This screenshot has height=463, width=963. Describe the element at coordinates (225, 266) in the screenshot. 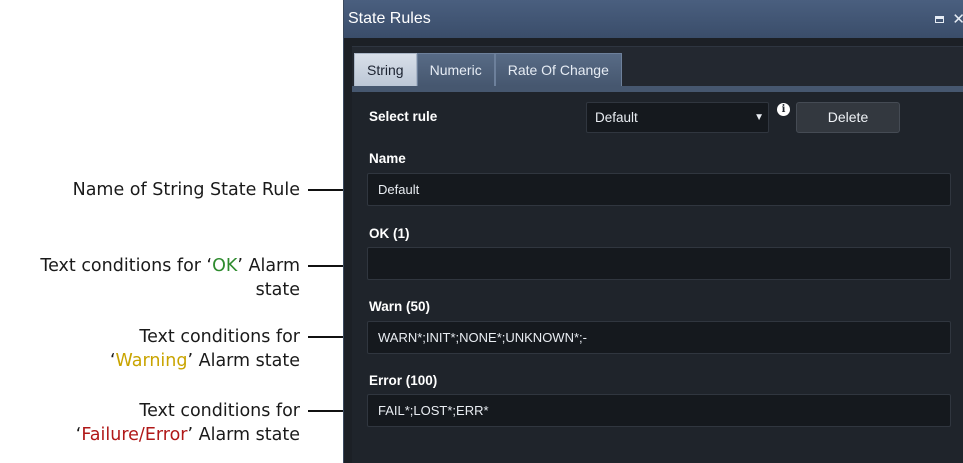

I see `callout-ok-highlight: OK` at that location.